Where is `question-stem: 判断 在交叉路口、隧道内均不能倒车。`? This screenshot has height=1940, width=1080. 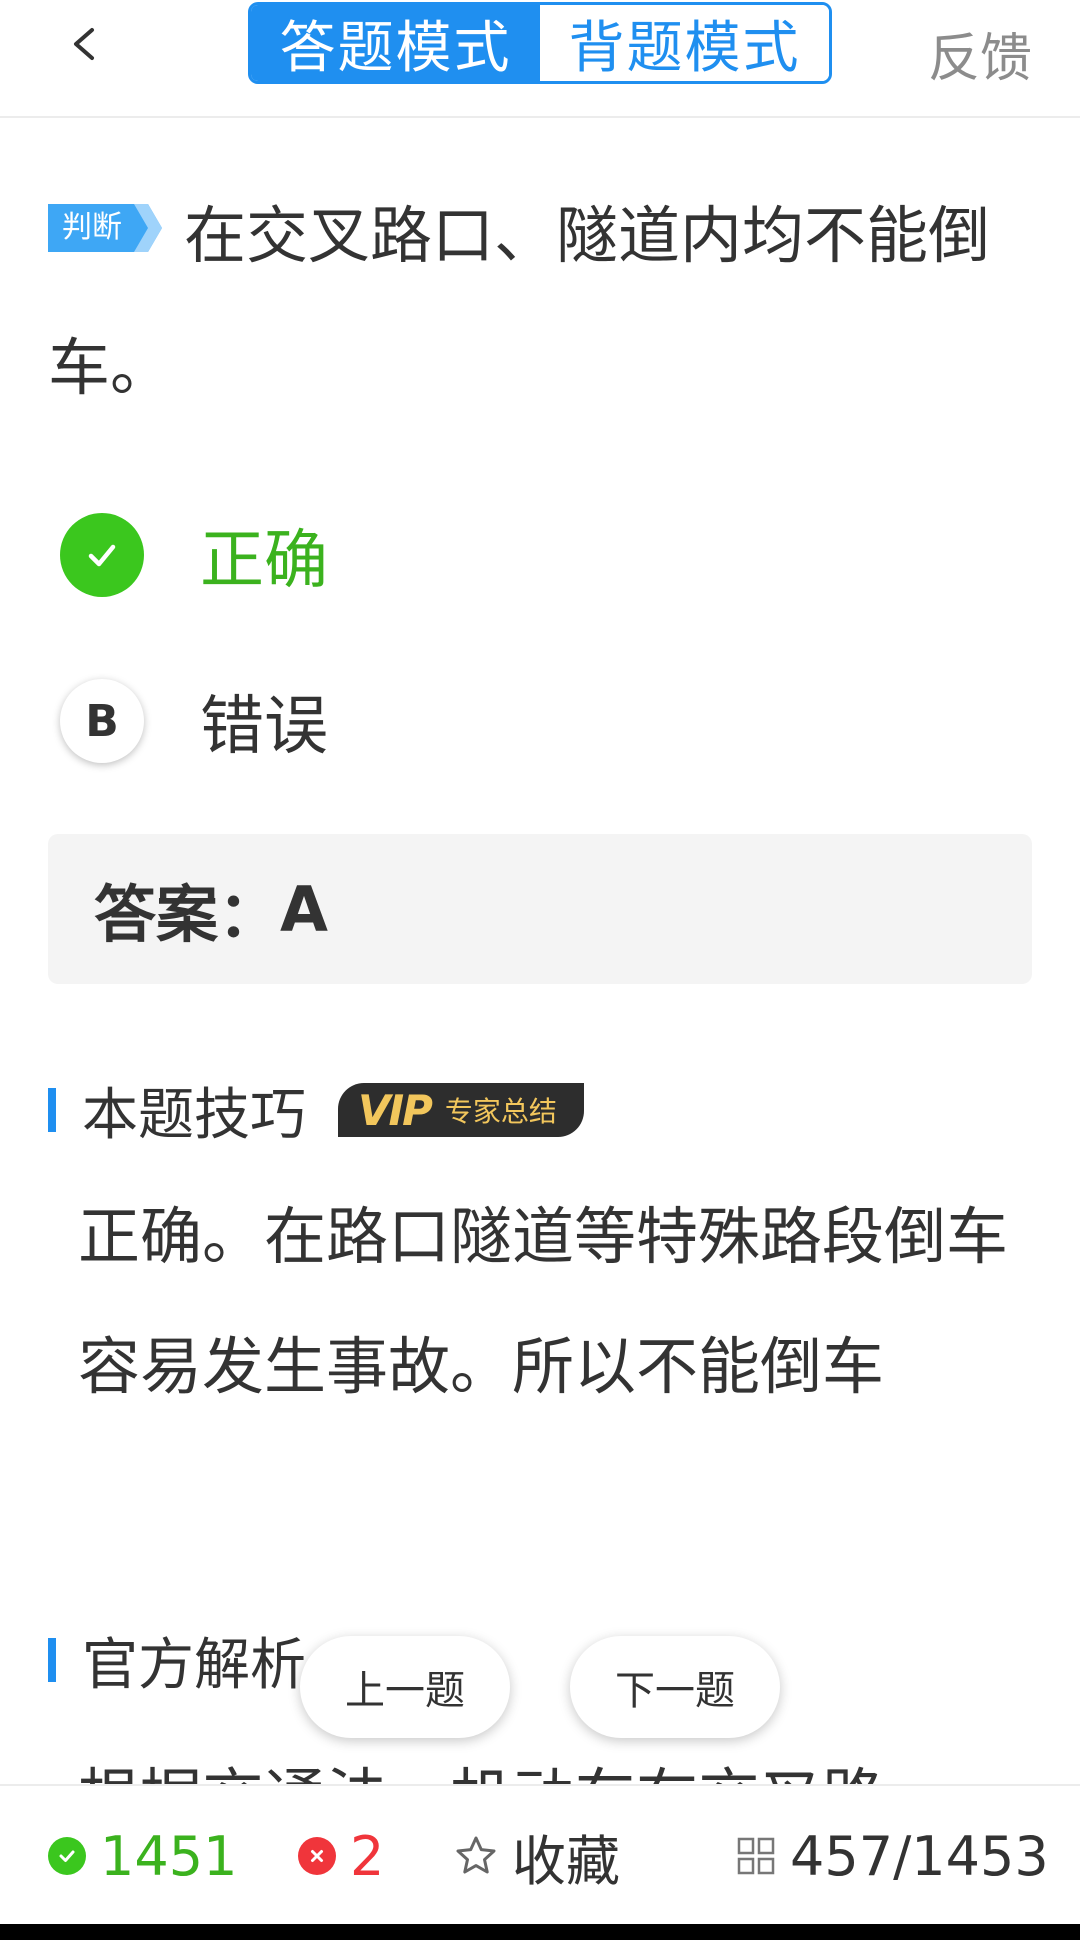 question-stem: 判断 在交叉路口、隧道内均不能倒车。 is located at coordinates (528, 302).